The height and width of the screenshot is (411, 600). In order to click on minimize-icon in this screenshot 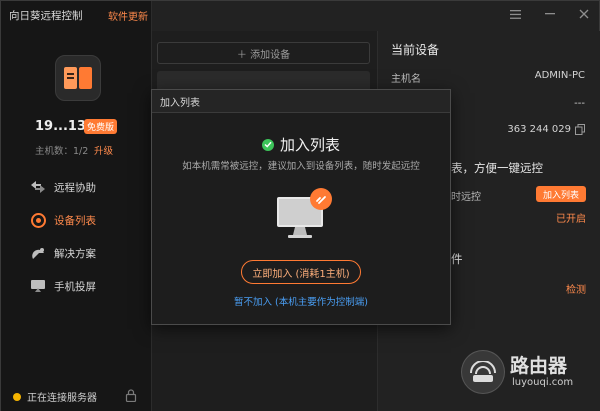, I will do `click(550, 14)`.